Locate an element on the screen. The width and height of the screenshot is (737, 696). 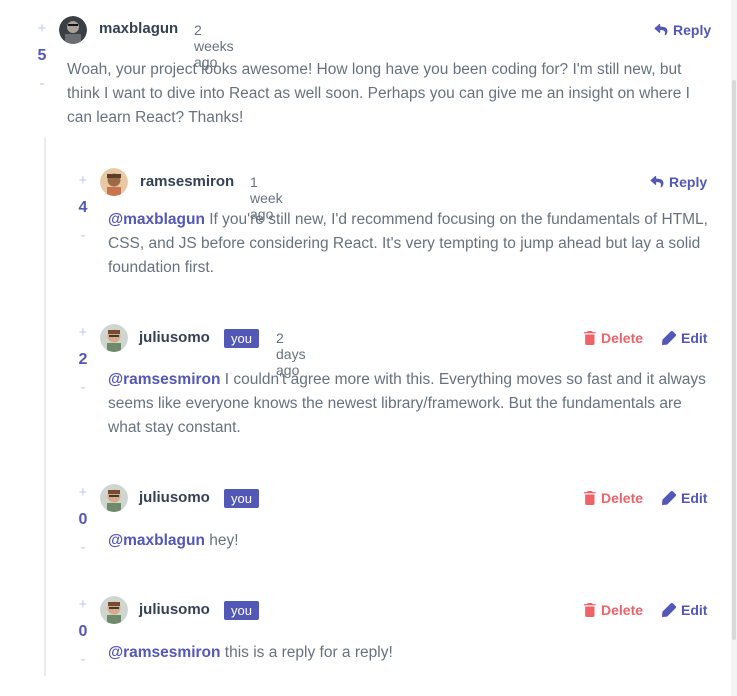
scrollbar-thumb is located at coordinates (734, 360).